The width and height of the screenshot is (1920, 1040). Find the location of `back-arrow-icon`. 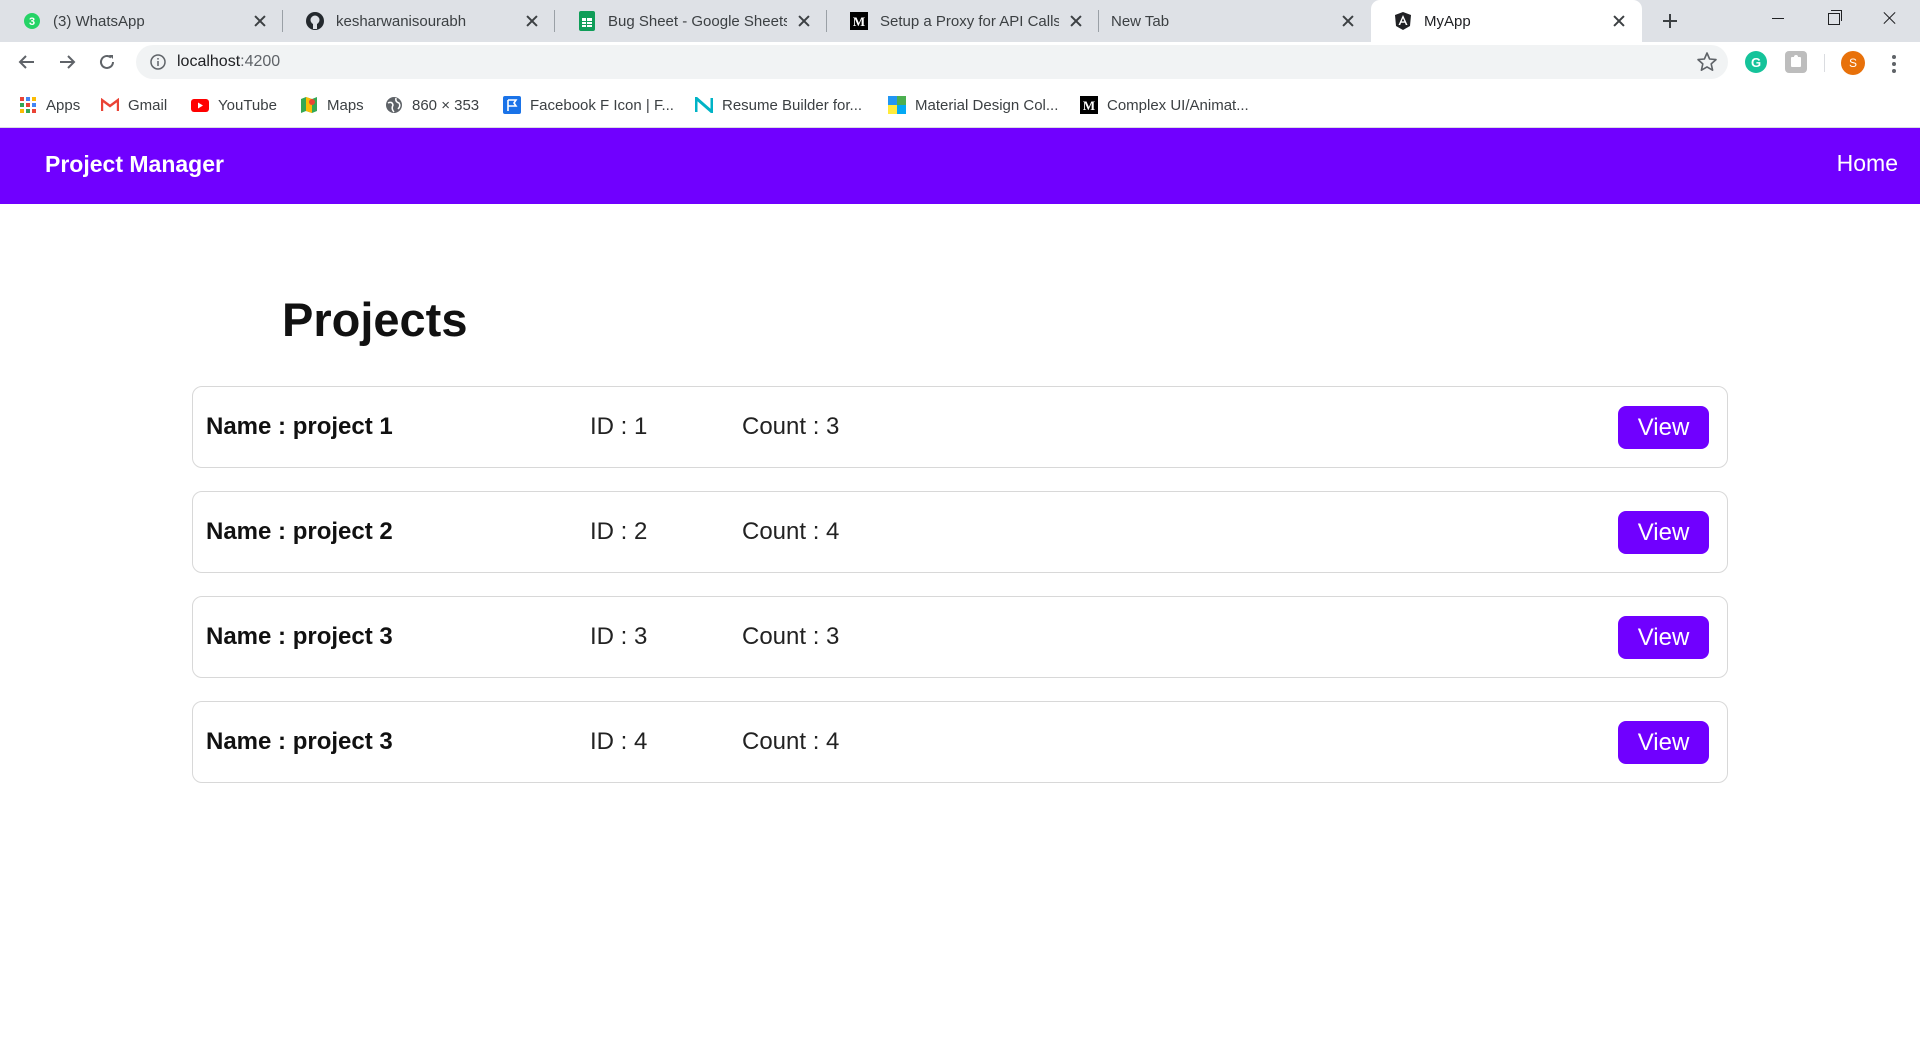

back-arrow-icon is located at coordinates (27, 62).